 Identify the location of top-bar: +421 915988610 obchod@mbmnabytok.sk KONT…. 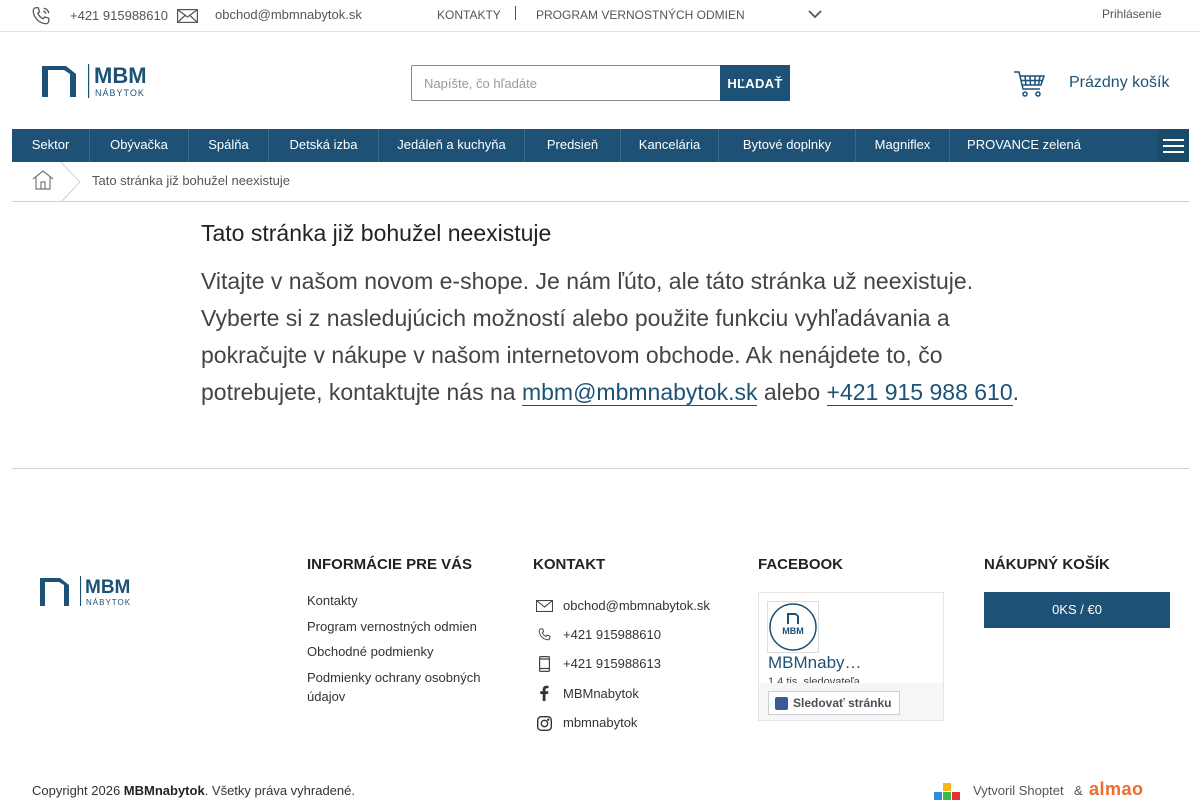
(600, 16).